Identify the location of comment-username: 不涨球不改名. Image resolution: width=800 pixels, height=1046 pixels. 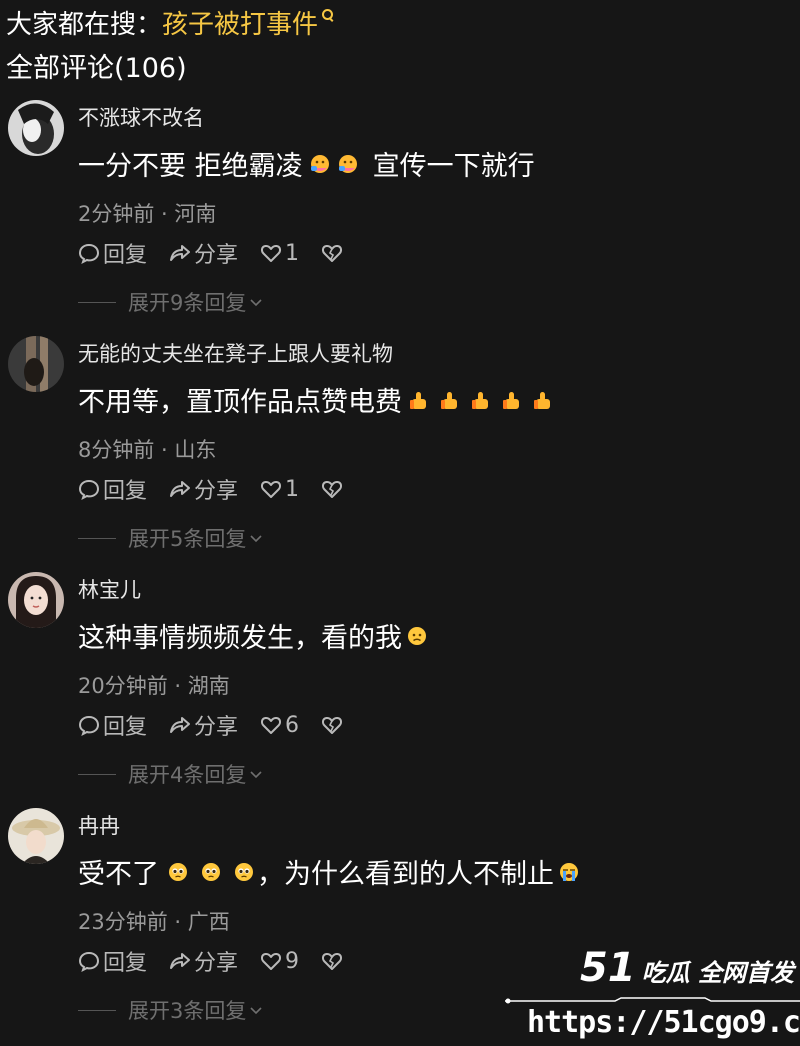
(141, 117).